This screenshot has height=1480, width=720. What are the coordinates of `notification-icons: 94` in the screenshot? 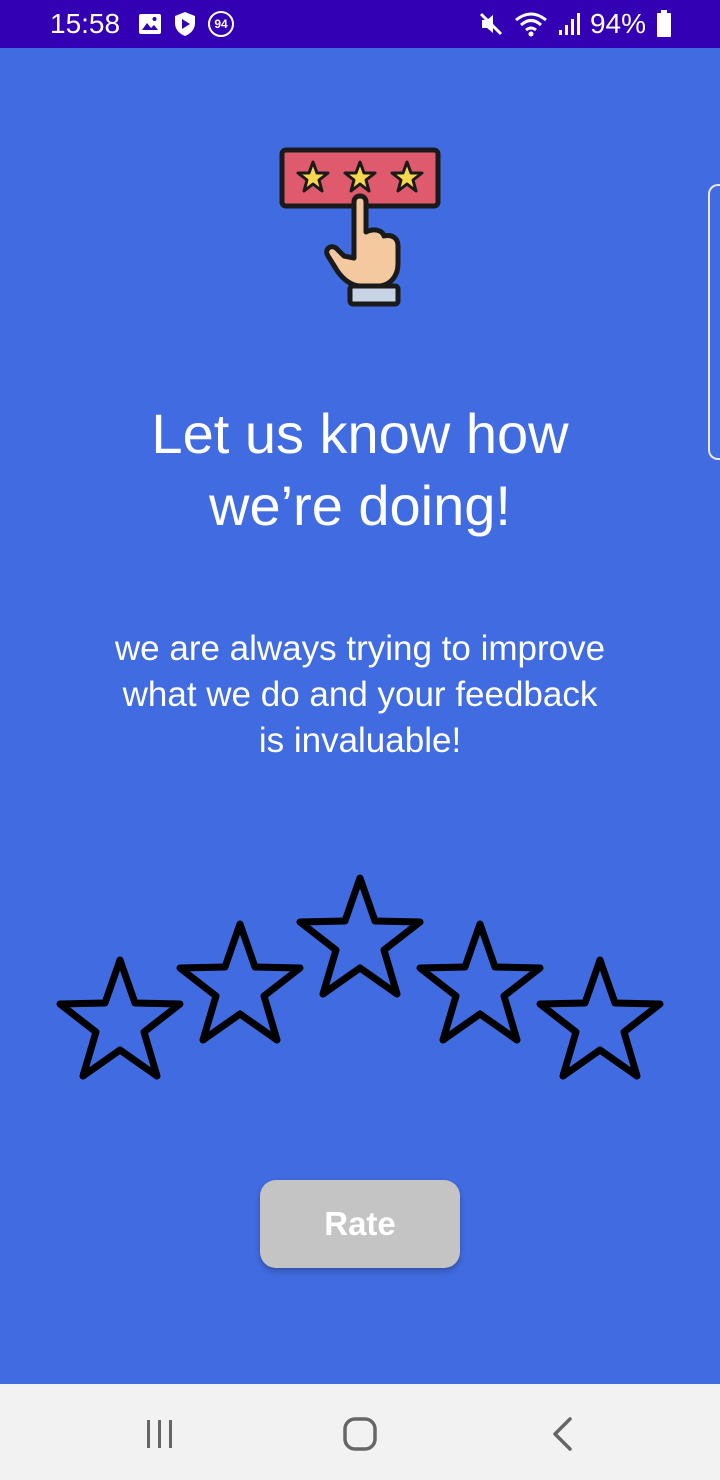 It's located at (186, 24).